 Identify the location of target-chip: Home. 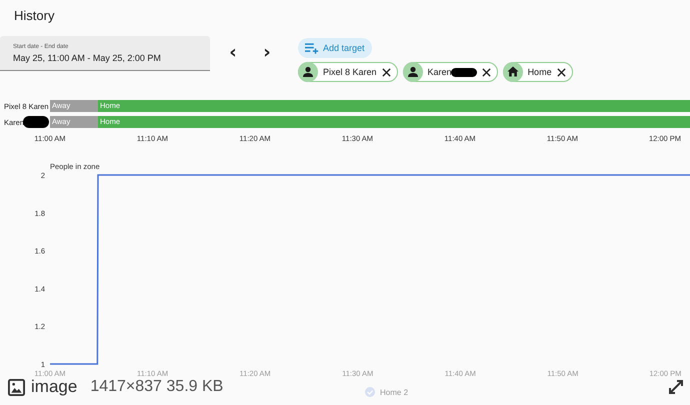
(537, 72).